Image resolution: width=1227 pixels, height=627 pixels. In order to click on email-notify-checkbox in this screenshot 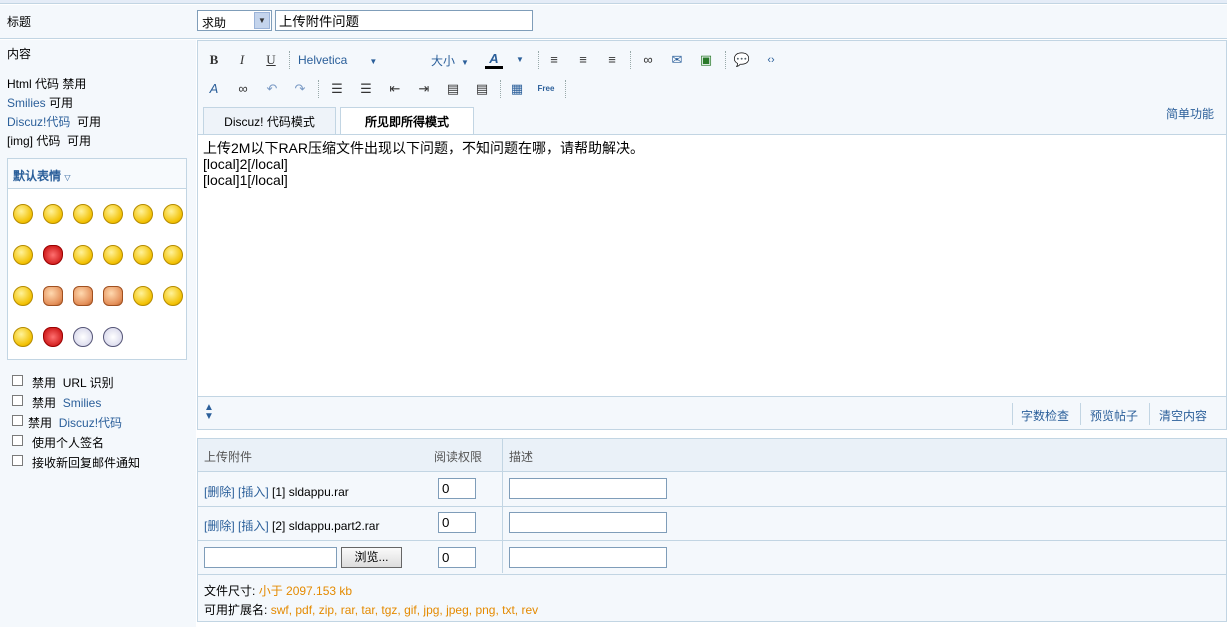, I will do `click(17, 460)`.